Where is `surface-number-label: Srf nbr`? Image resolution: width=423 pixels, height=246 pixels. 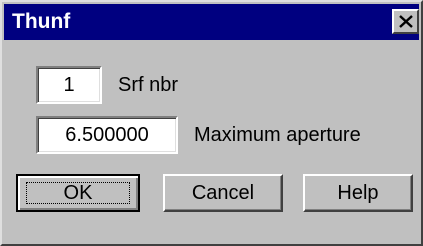 surface-number-label: Srf nbr is located at coordinates (148, 85).